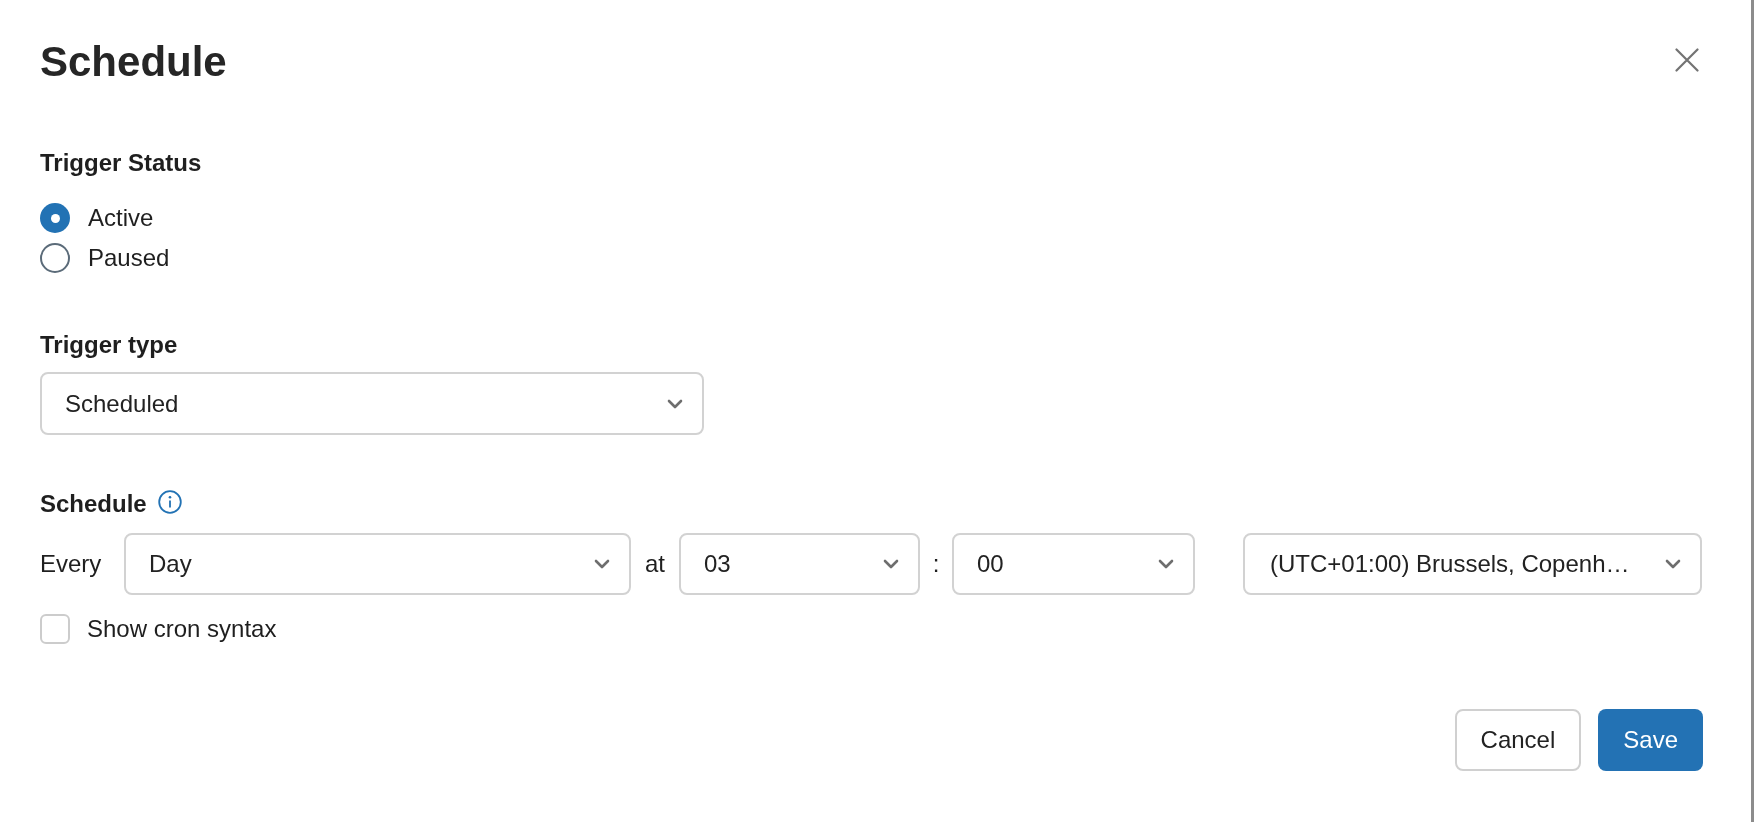 This screenshot has width=1754, height=822. I want to click on checkbox-label: Show cron syntax, so click(182, 629).